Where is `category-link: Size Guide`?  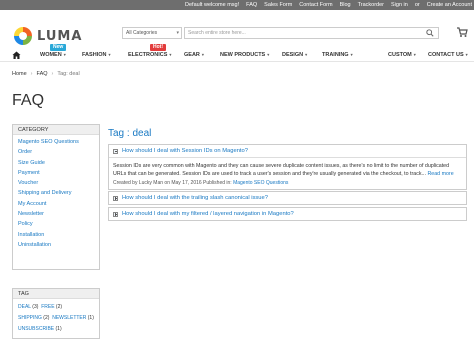 category-link: Size Guide is located at coordinates (56, 163).